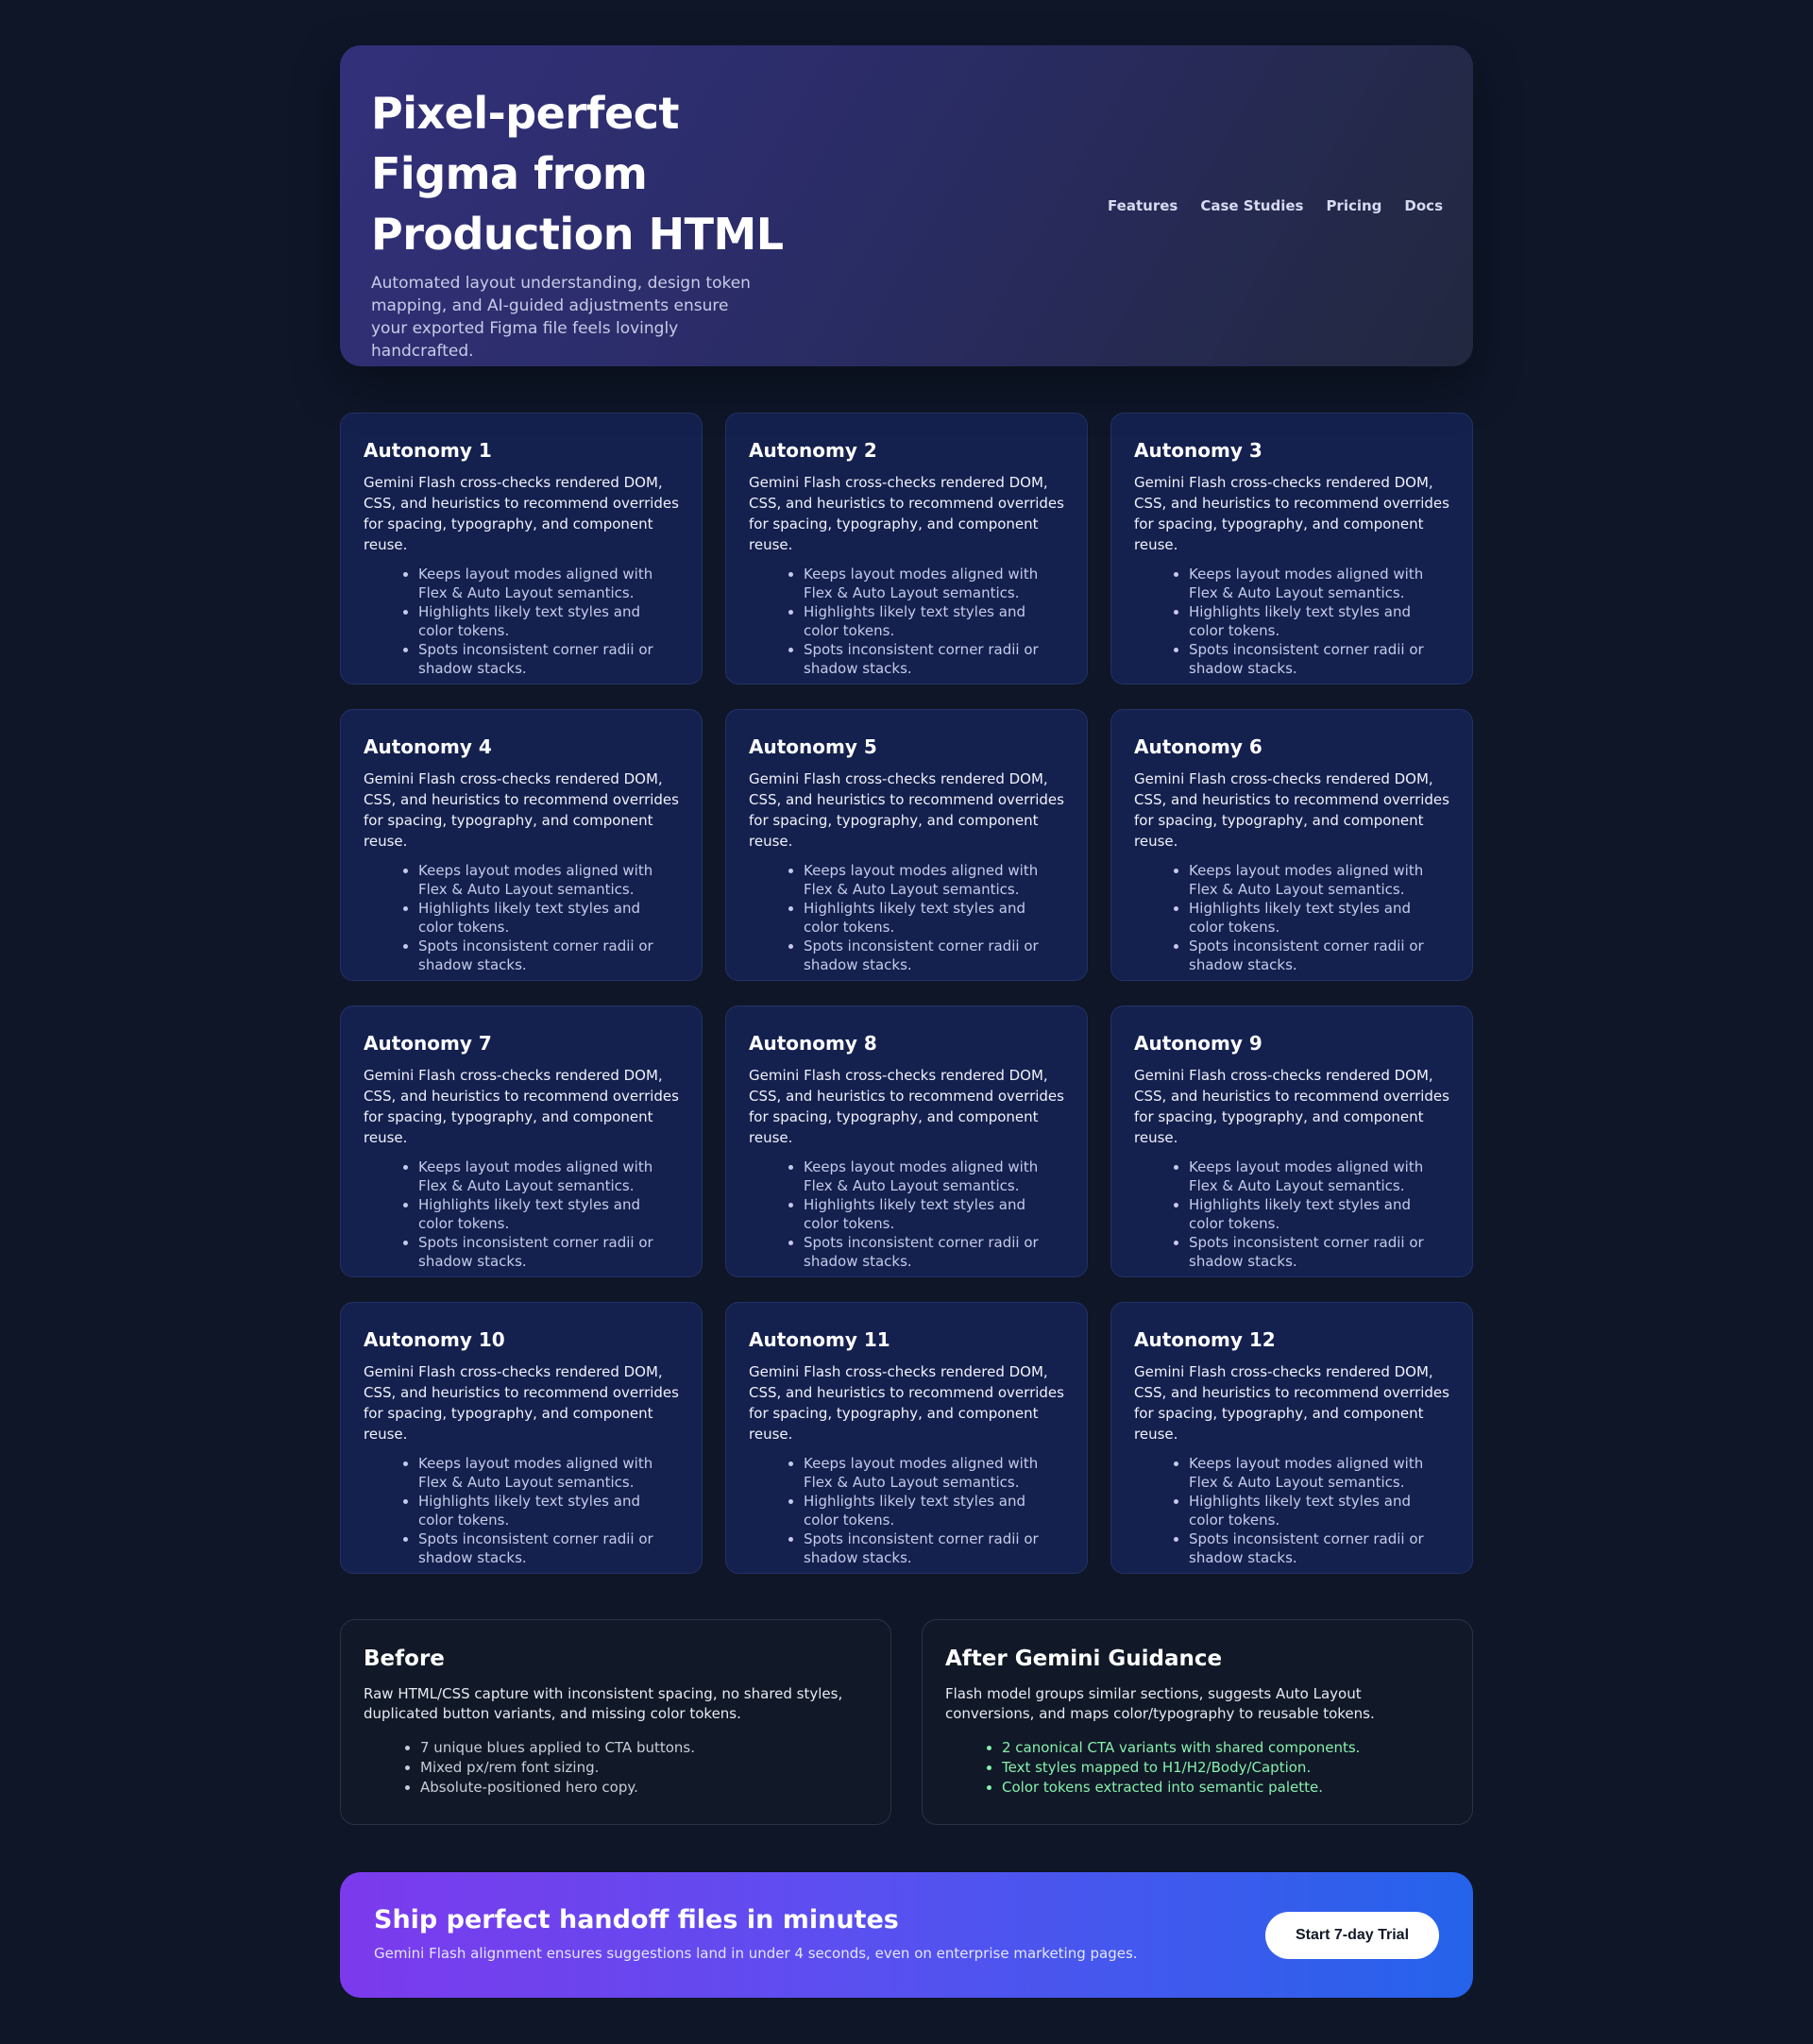 The width and height of the screenshot is (1813, 2044). I want to click on card-title: Autonomy 4, so click(428, 747).